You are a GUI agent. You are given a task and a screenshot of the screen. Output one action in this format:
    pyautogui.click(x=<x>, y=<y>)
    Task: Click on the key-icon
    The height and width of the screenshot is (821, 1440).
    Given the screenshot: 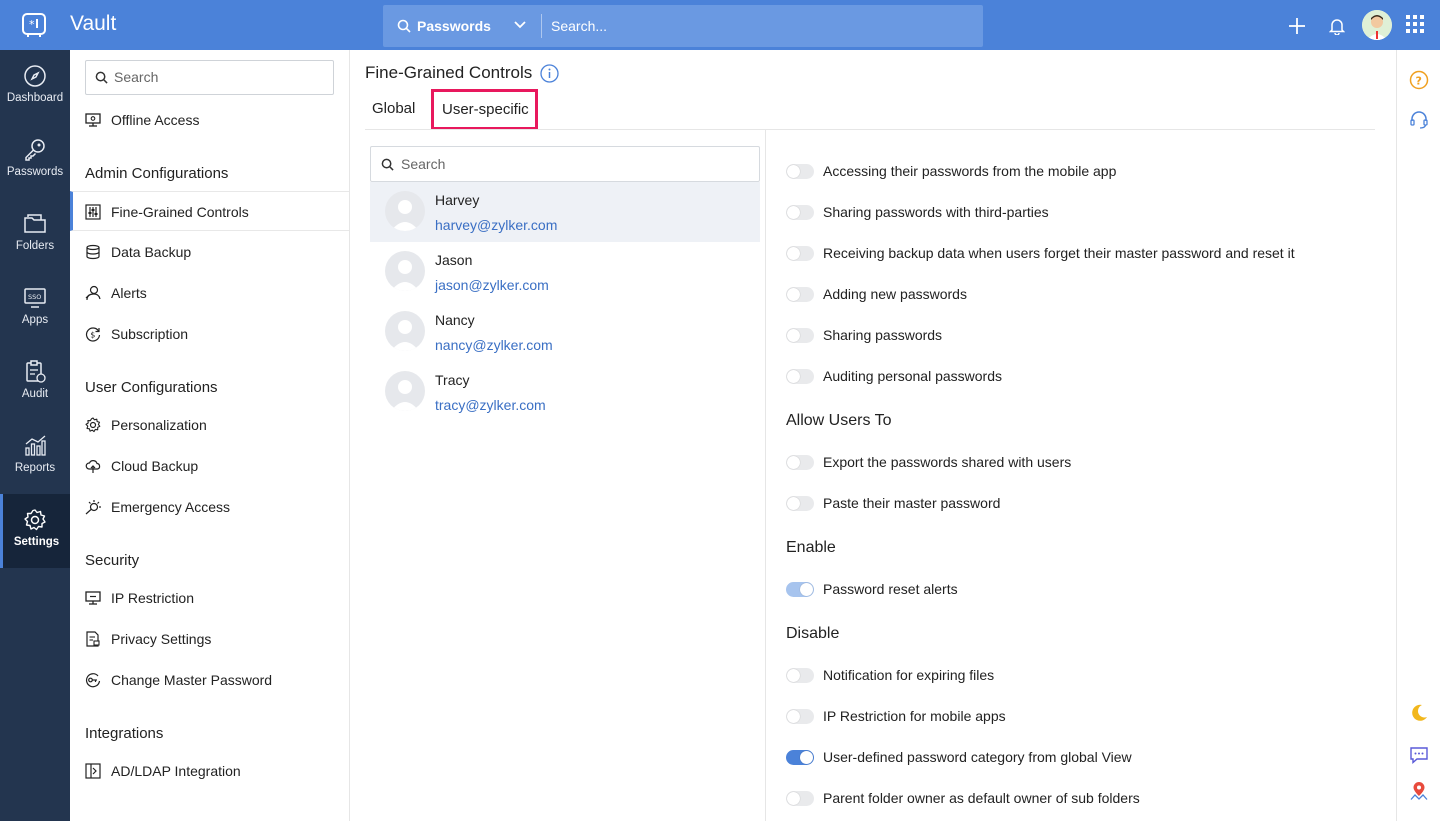 What is the action you would take?
    pyautogui.click(x=35, y=150)
    